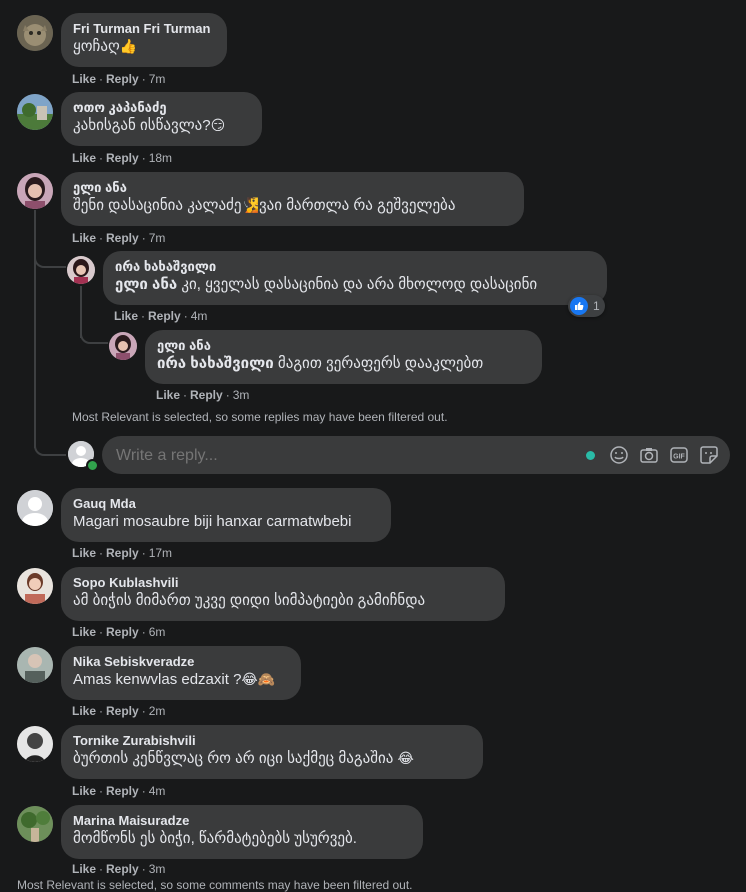  I want to click on see-no-evil-monkey-icon: 🙈, so click(266, 679).